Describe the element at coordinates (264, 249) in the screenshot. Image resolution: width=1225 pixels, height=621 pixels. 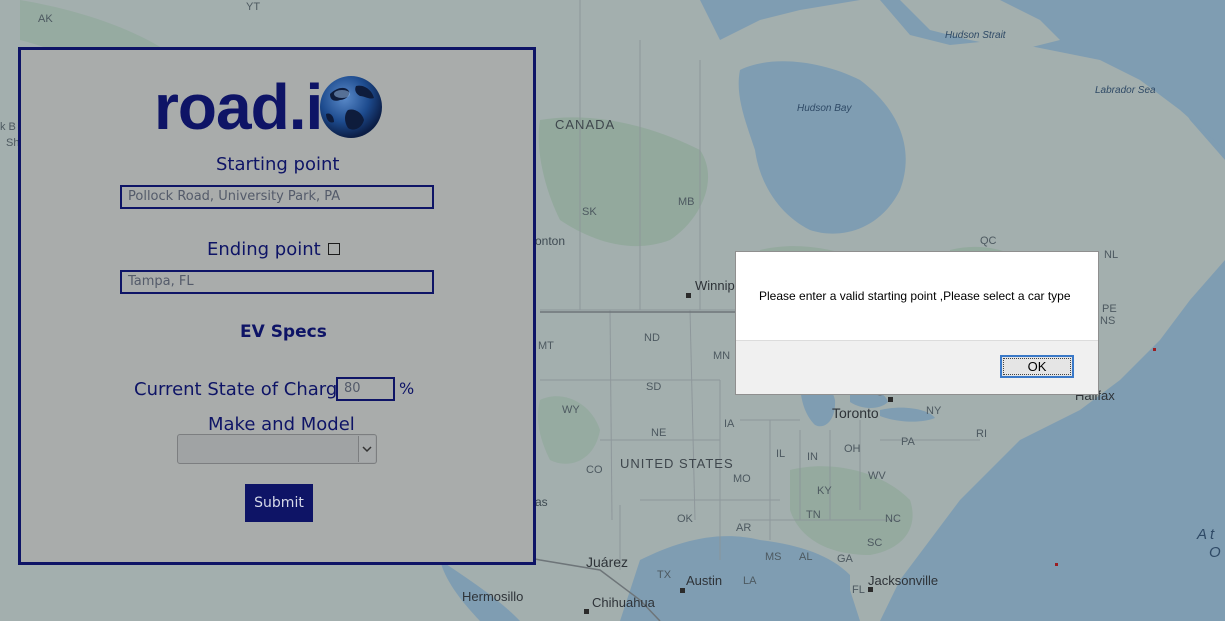
I see `ending-point-label: Ending point` at that location.